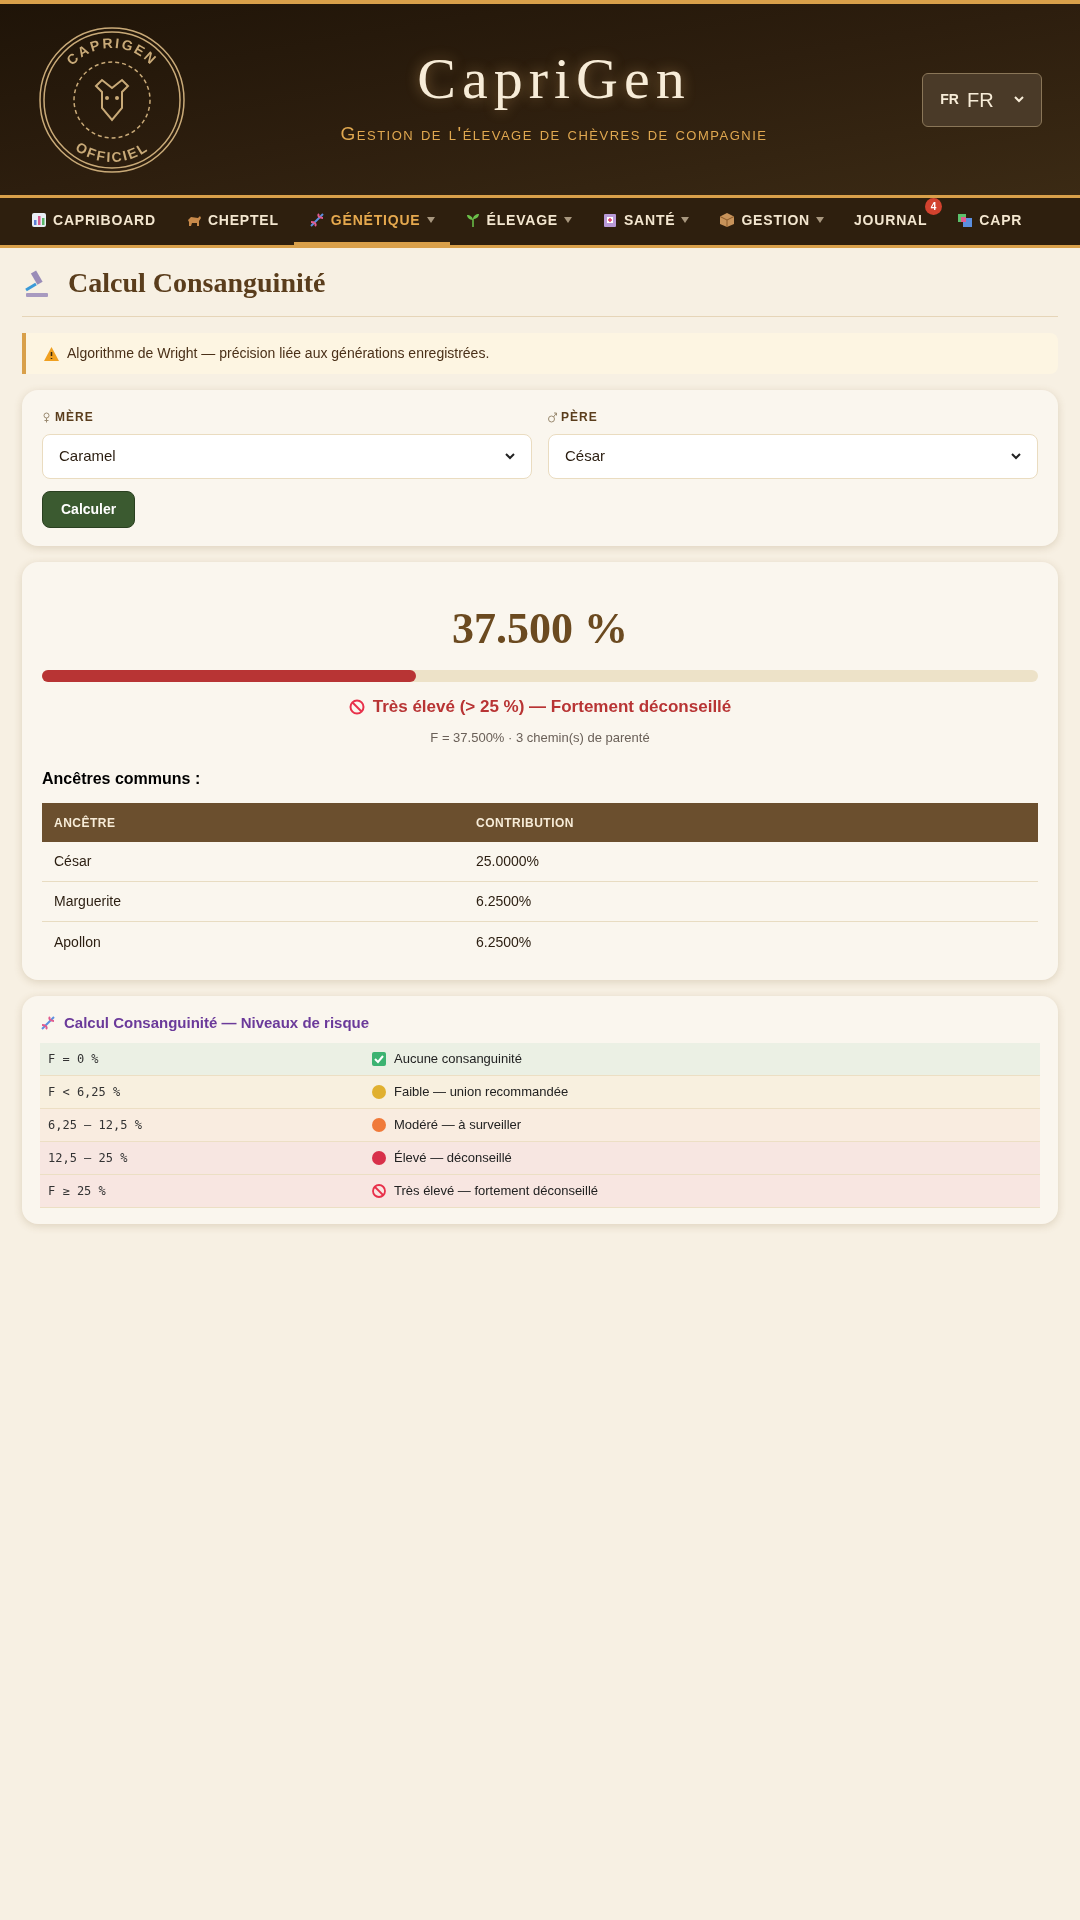 The image size is (1080, 1920). I want to click on table-cell: Marguerite, so click(253, 902).